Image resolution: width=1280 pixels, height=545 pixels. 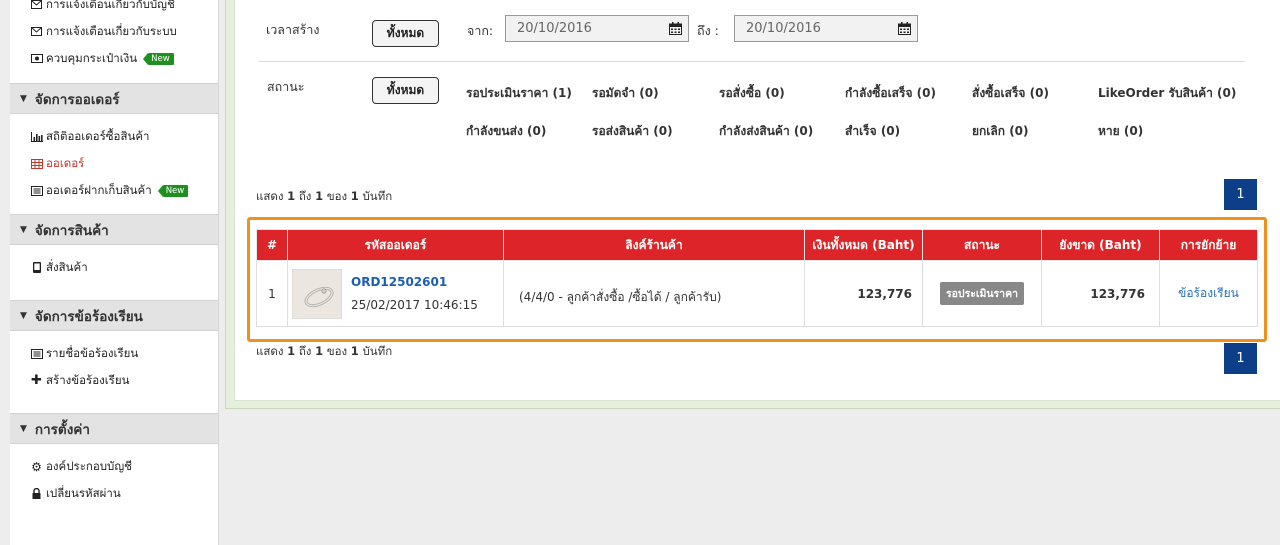 What do you see at coordinates (88, 379) in the screenshot?
I see `sidebar-item-label: สร้างข้อร้องเรียน` at bounding box center [88, 379].